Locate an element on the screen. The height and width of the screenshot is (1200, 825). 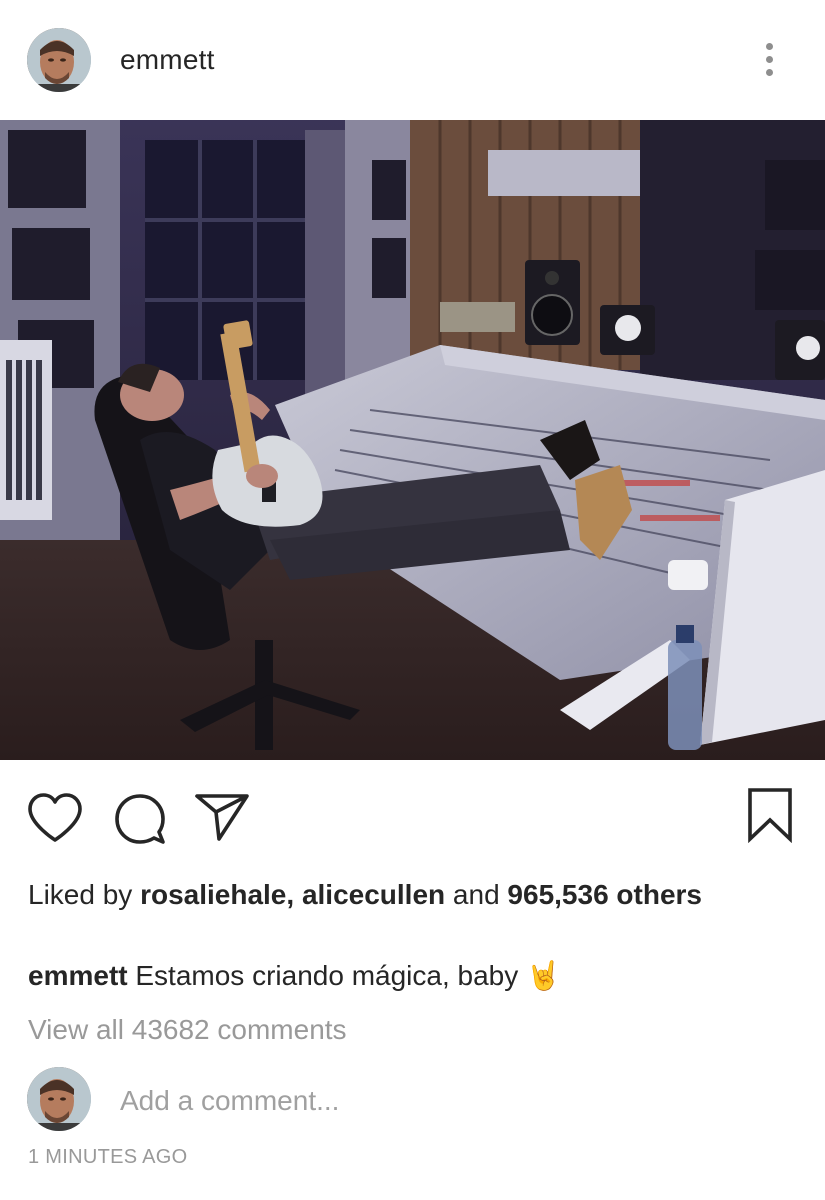
bookmark-icon is located at coordinates (770, 815).